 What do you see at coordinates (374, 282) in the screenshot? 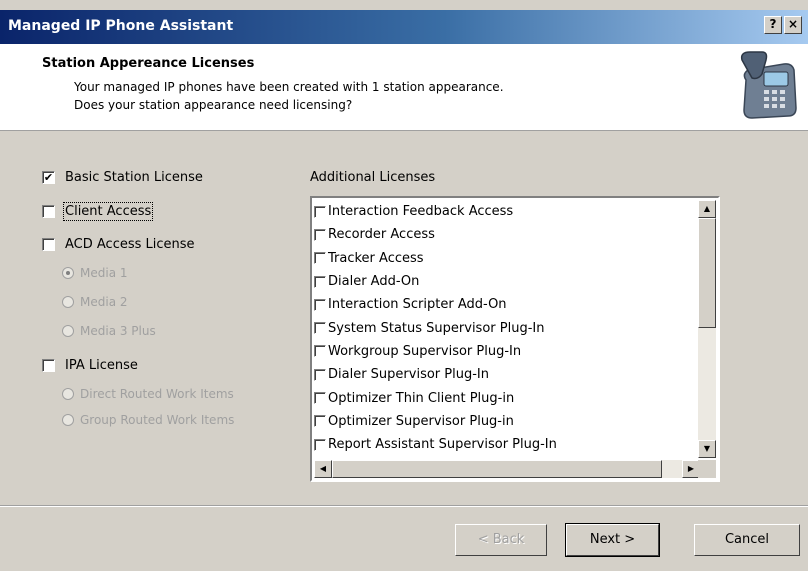
I see `list-item-label: Dialer Add-On` at bounding box center [374, 282].